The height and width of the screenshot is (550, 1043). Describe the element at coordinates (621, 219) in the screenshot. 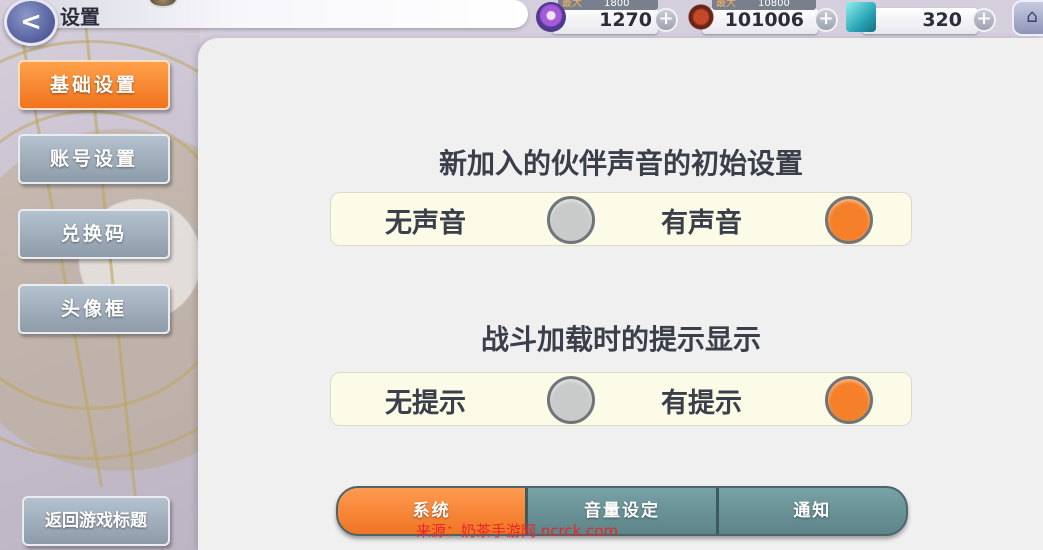

I see `option-row-partner-voice: 无声音 有声音` at that location.